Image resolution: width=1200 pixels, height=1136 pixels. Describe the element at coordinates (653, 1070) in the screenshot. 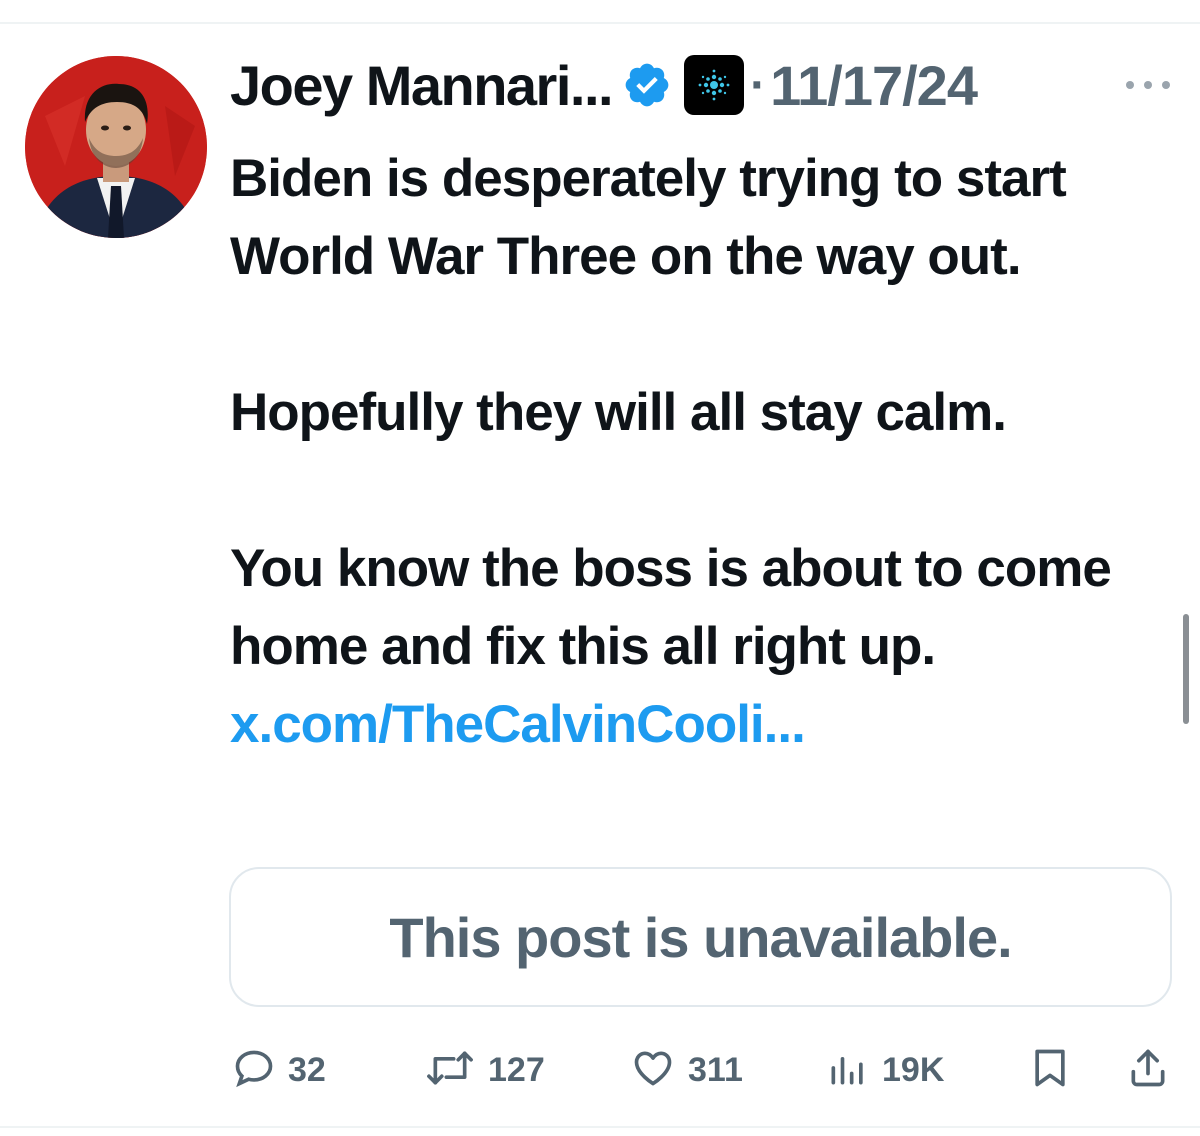

I see `heart-icon` at that location.